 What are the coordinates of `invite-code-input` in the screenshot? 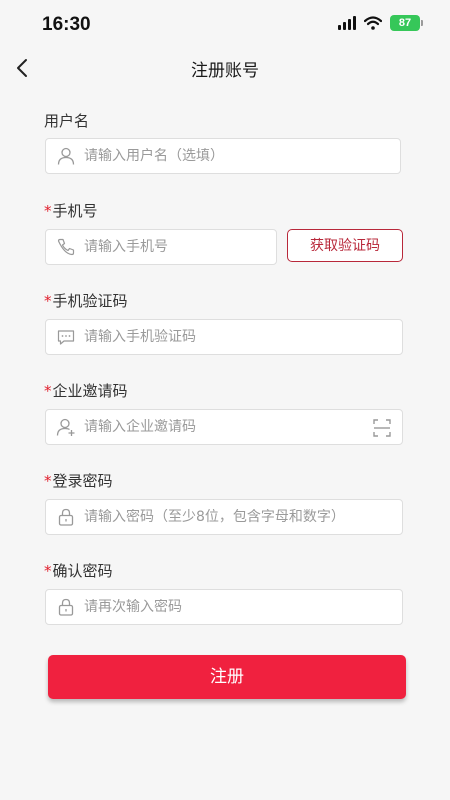 It's located at (224, 427).